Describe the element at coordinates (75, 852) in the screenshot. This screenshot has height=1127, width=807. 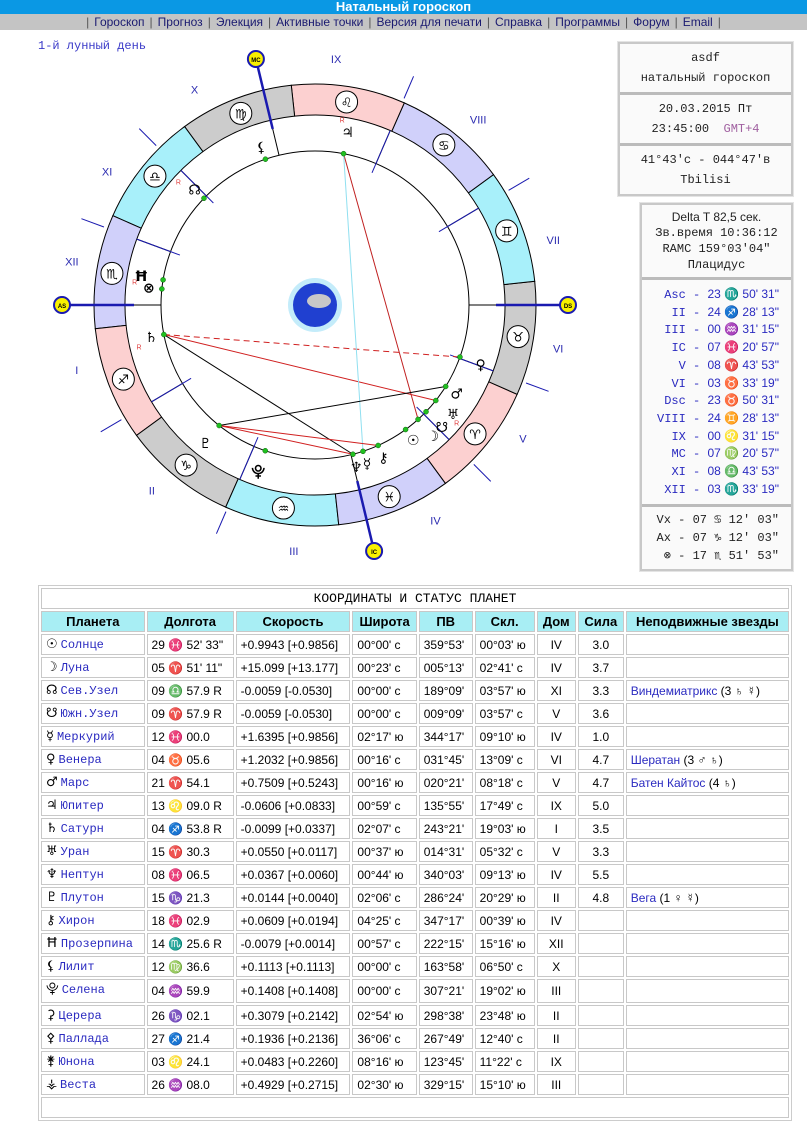
I see `planet-link: Уран` at that location.